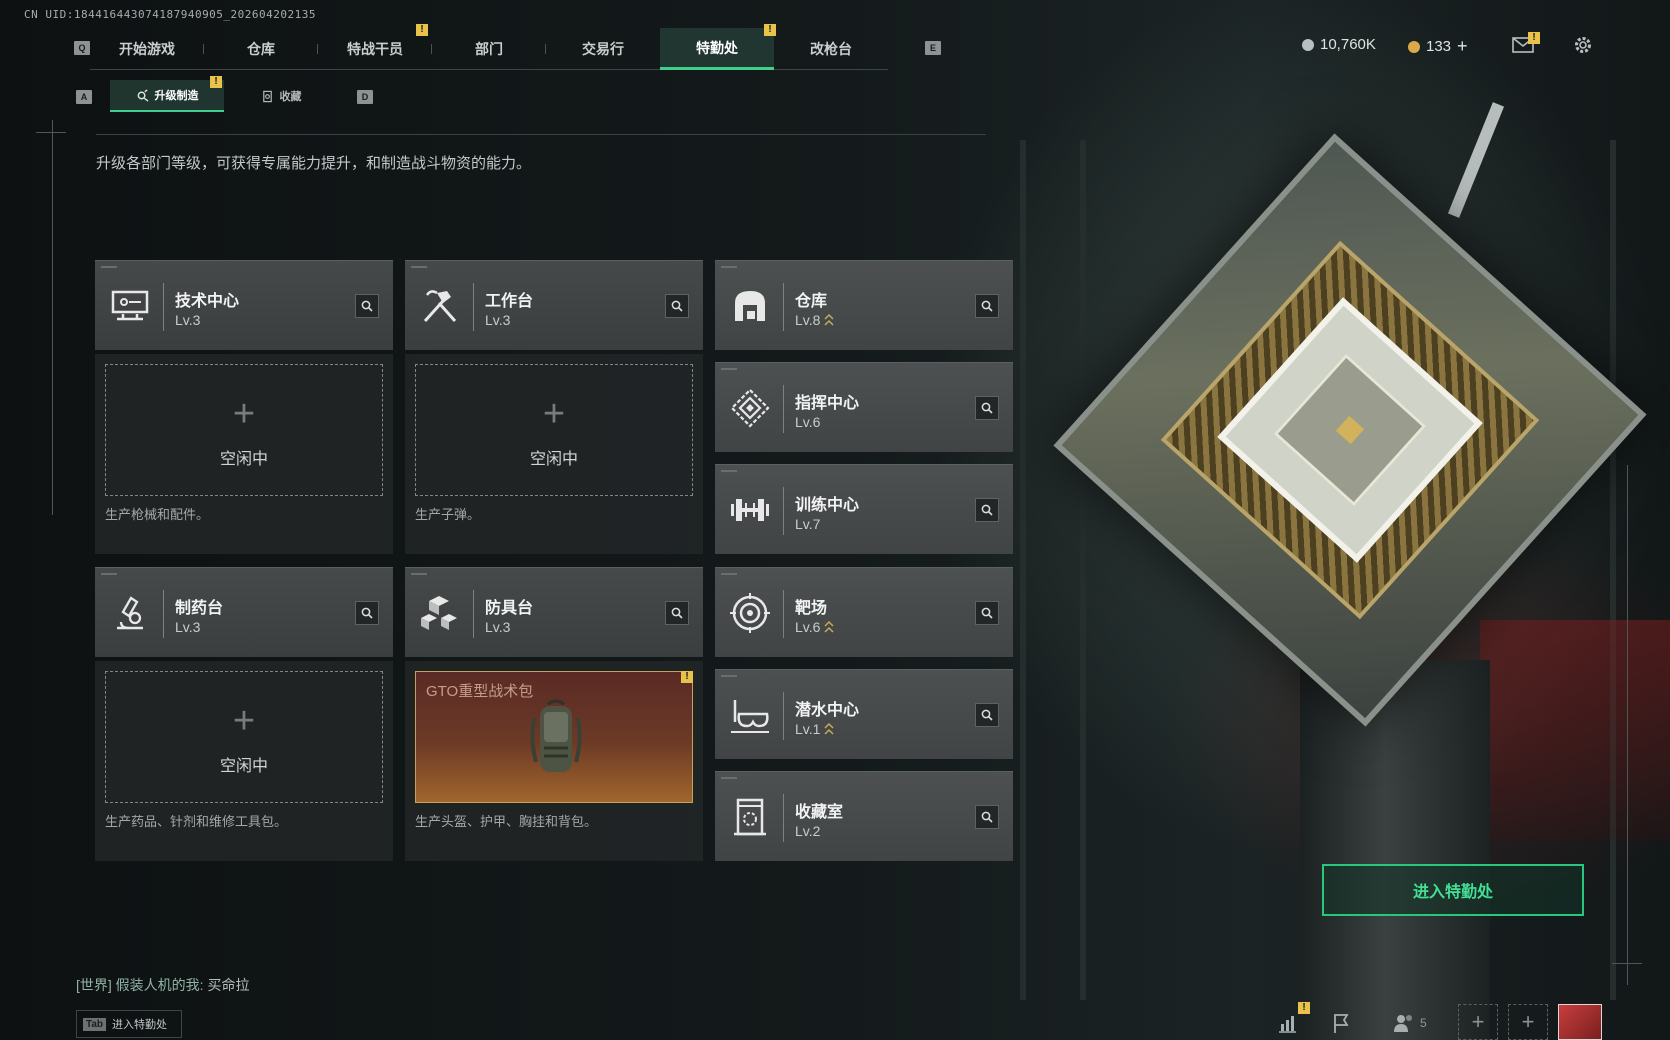 This screenshot has width=1670, height=1040. What do you see at coordinates (147, 49) in the screenshot?
I see `tab-start-game: 开始游戏` at bounding box center [147, 49].